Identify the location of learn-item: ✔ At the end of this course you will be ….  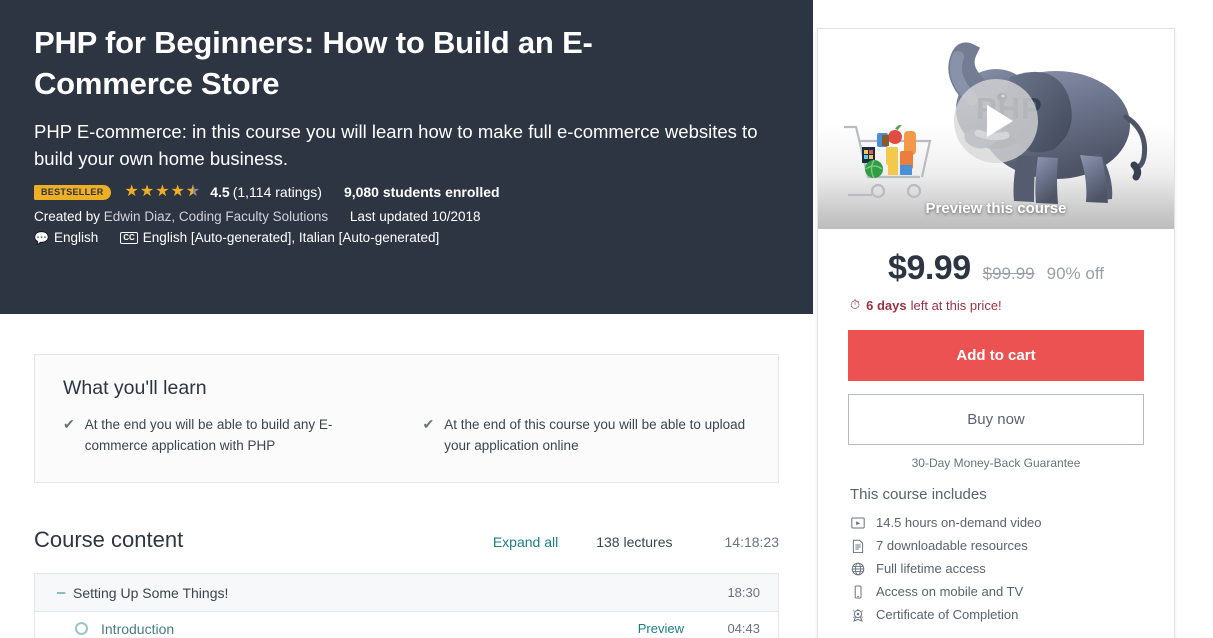
(587, 435).